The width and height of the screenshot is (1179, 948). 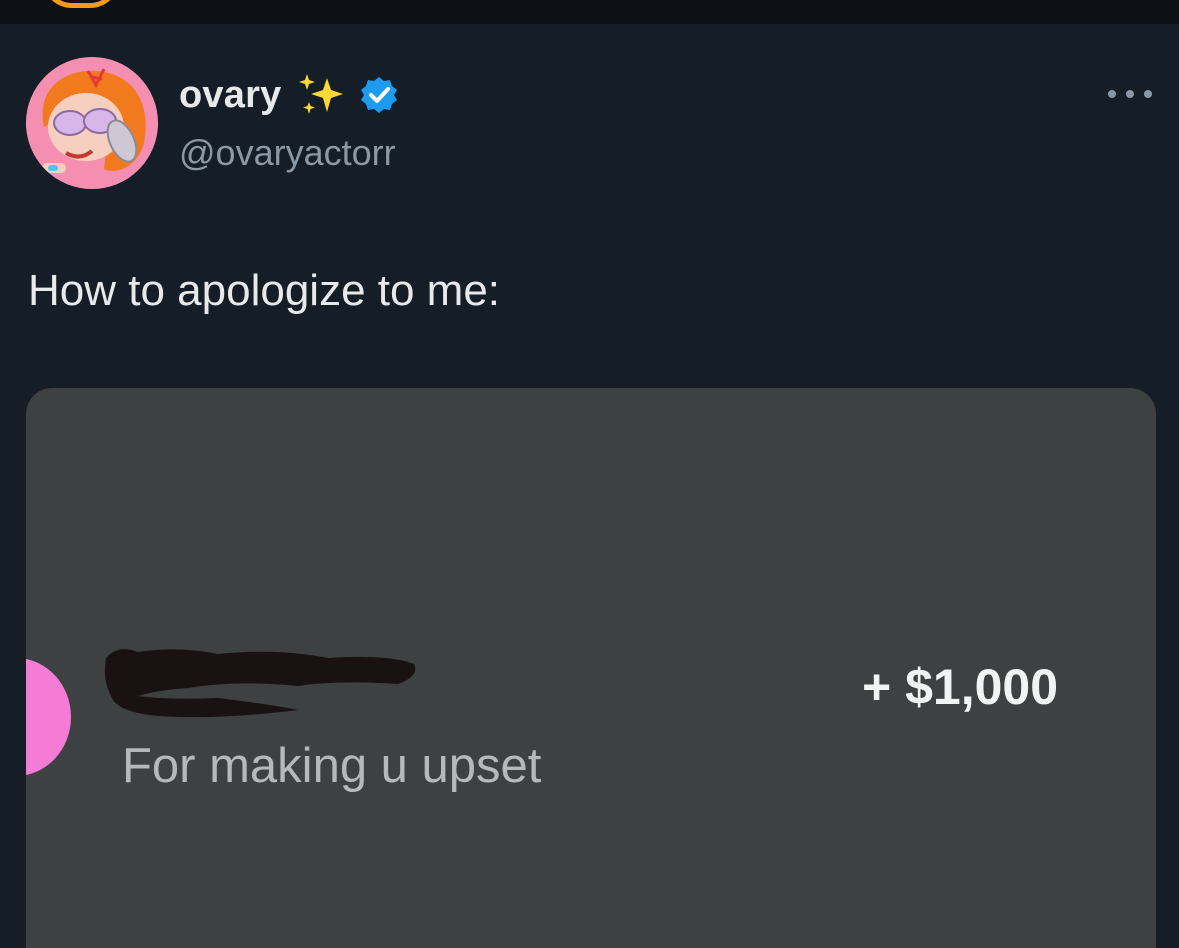 I want to click on payment-avatar, so click(x=48, y=717).